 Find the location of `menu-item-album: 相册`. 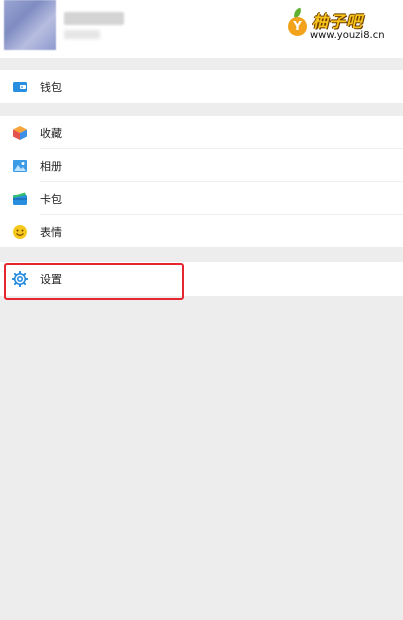

menu-item-album: 相册 is located at coordinates (201, 165).